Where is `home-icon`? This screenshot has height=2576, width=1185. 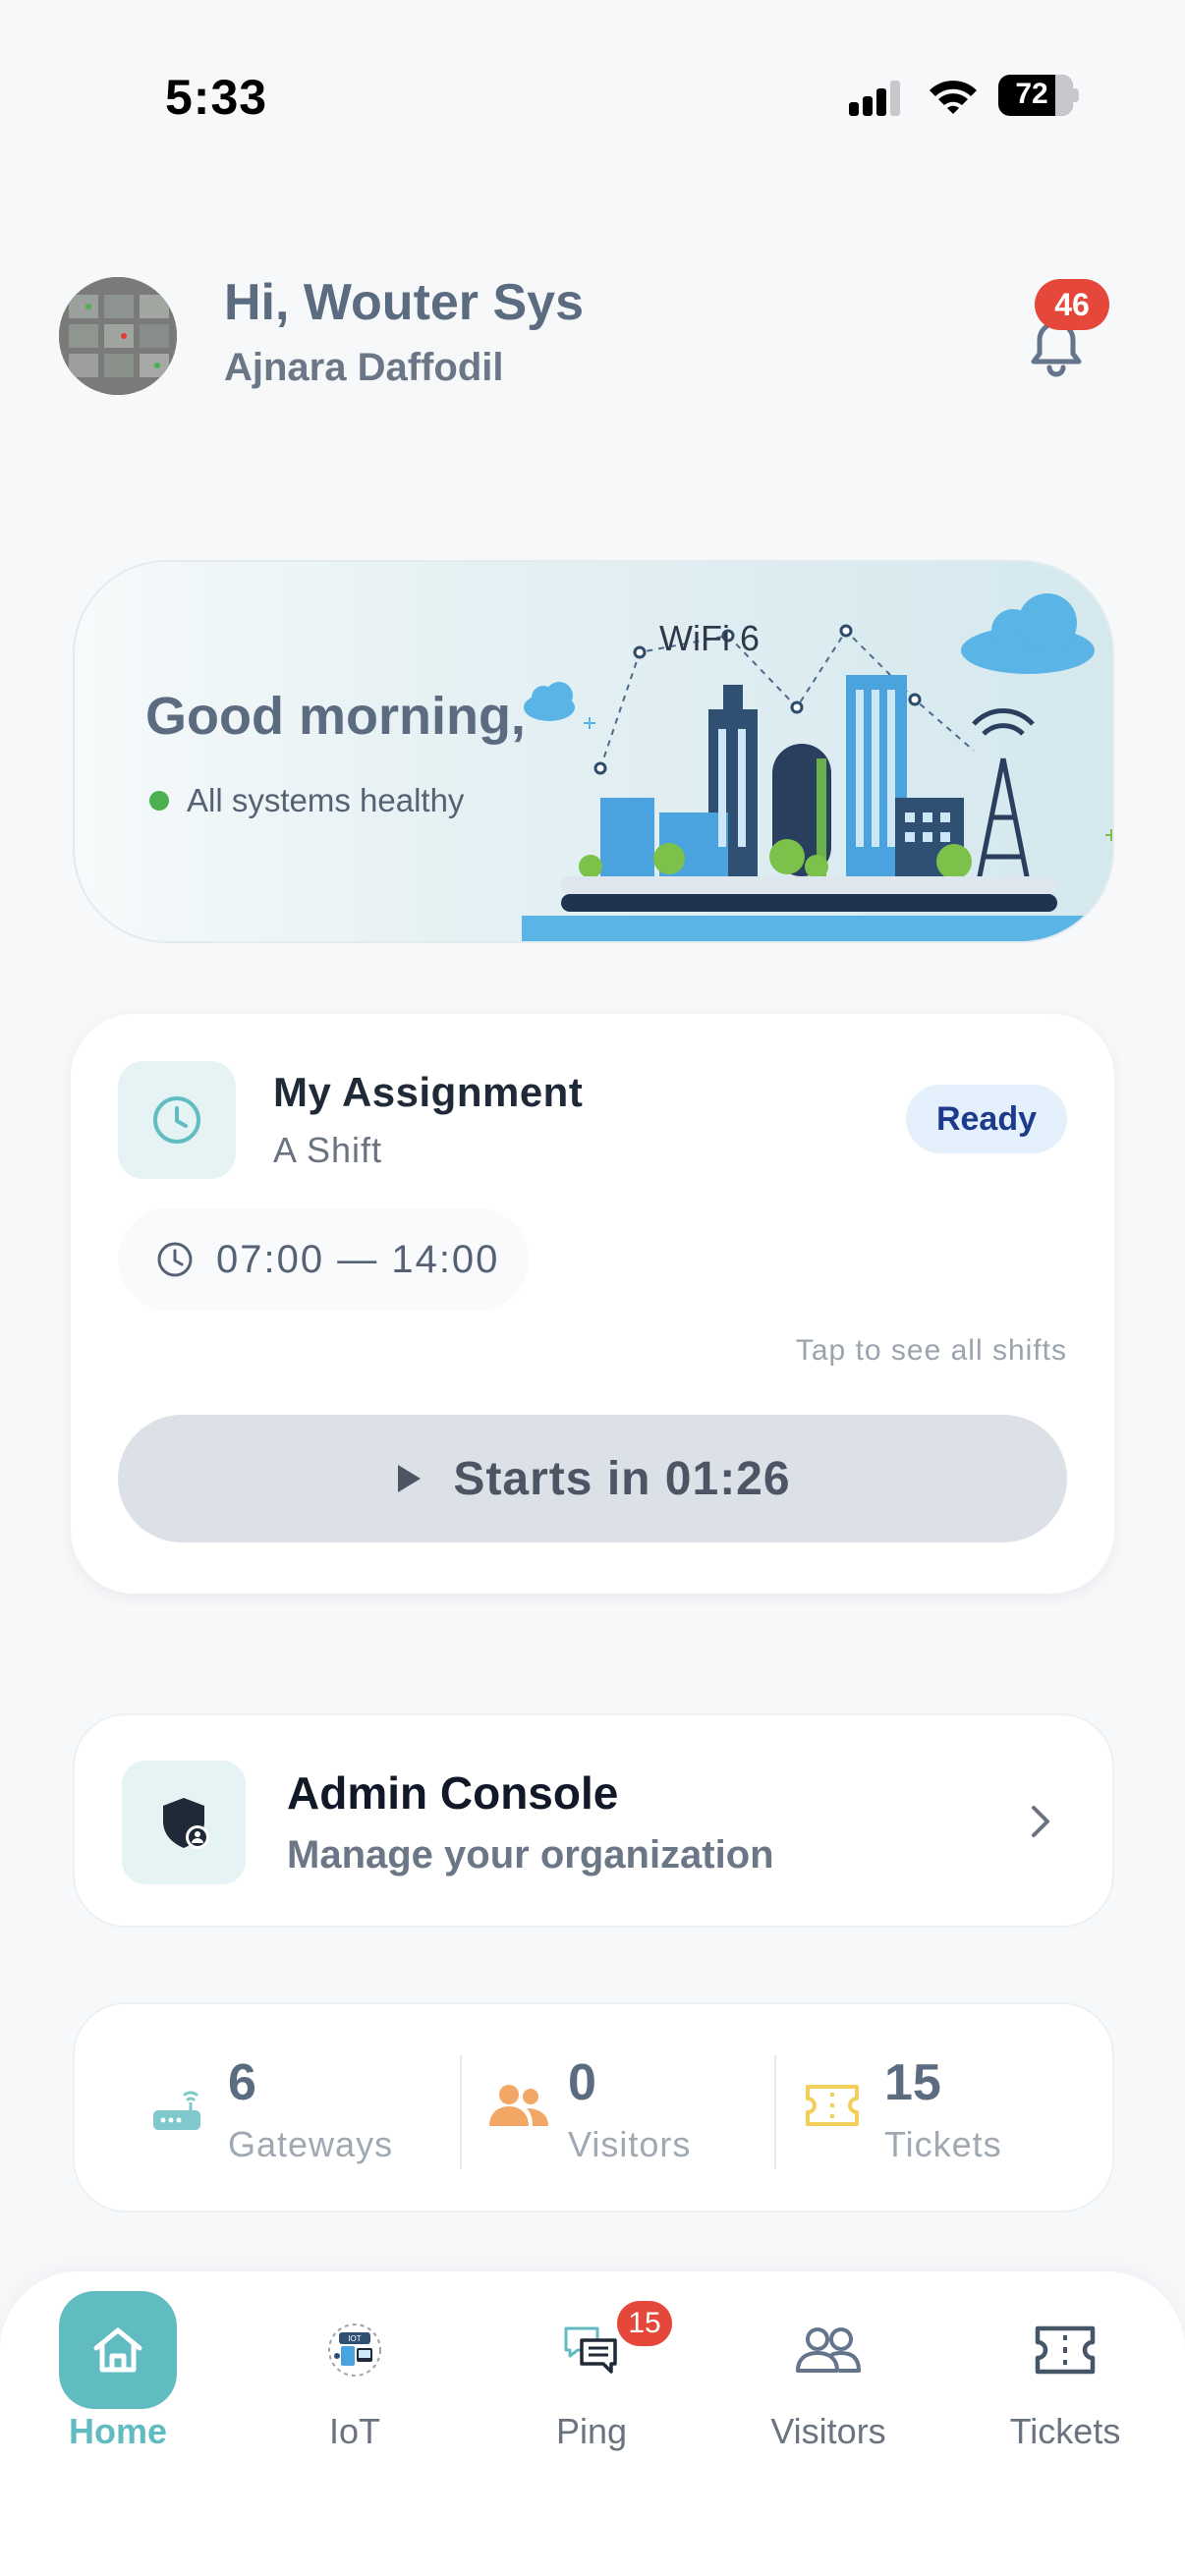
home-icon is located at coordinates (118, 2350).